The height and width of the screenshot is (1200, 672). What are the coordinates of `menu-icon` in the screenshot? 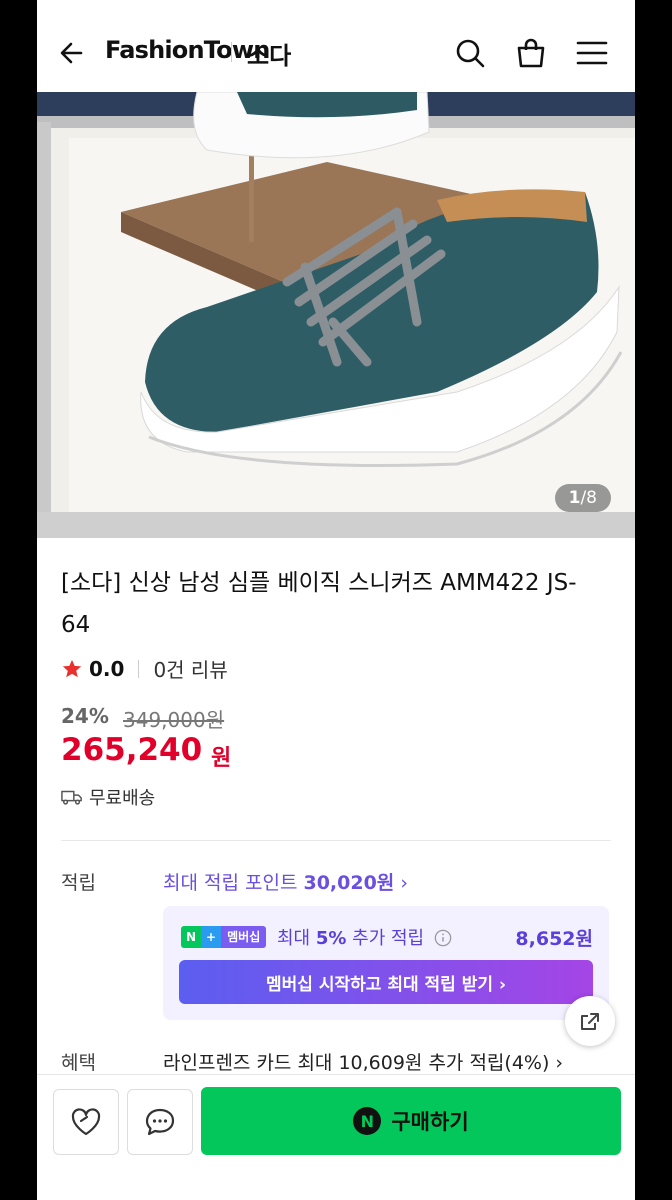 It's located at (592, 53).